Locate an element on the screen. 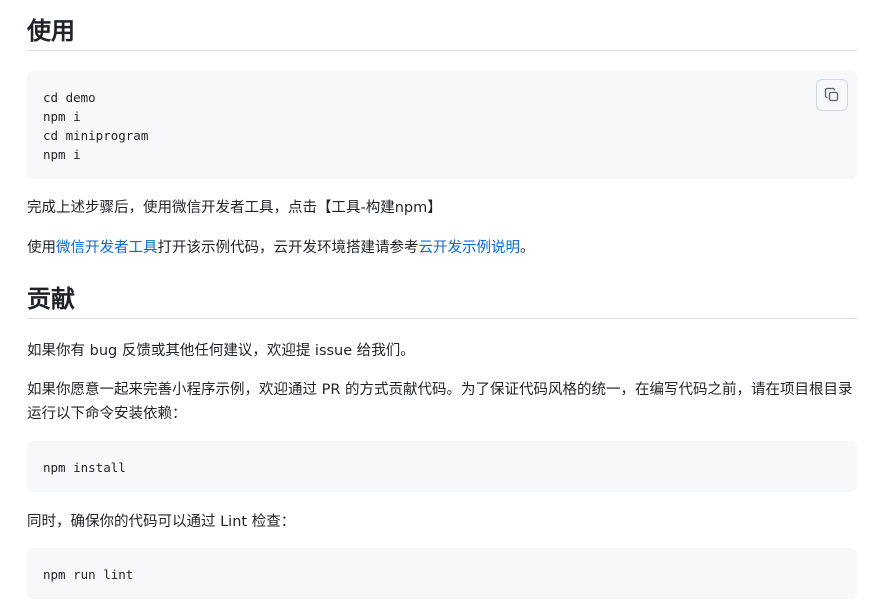 The image size is (886, 612). copy-button is located at coordinates (832, 95).